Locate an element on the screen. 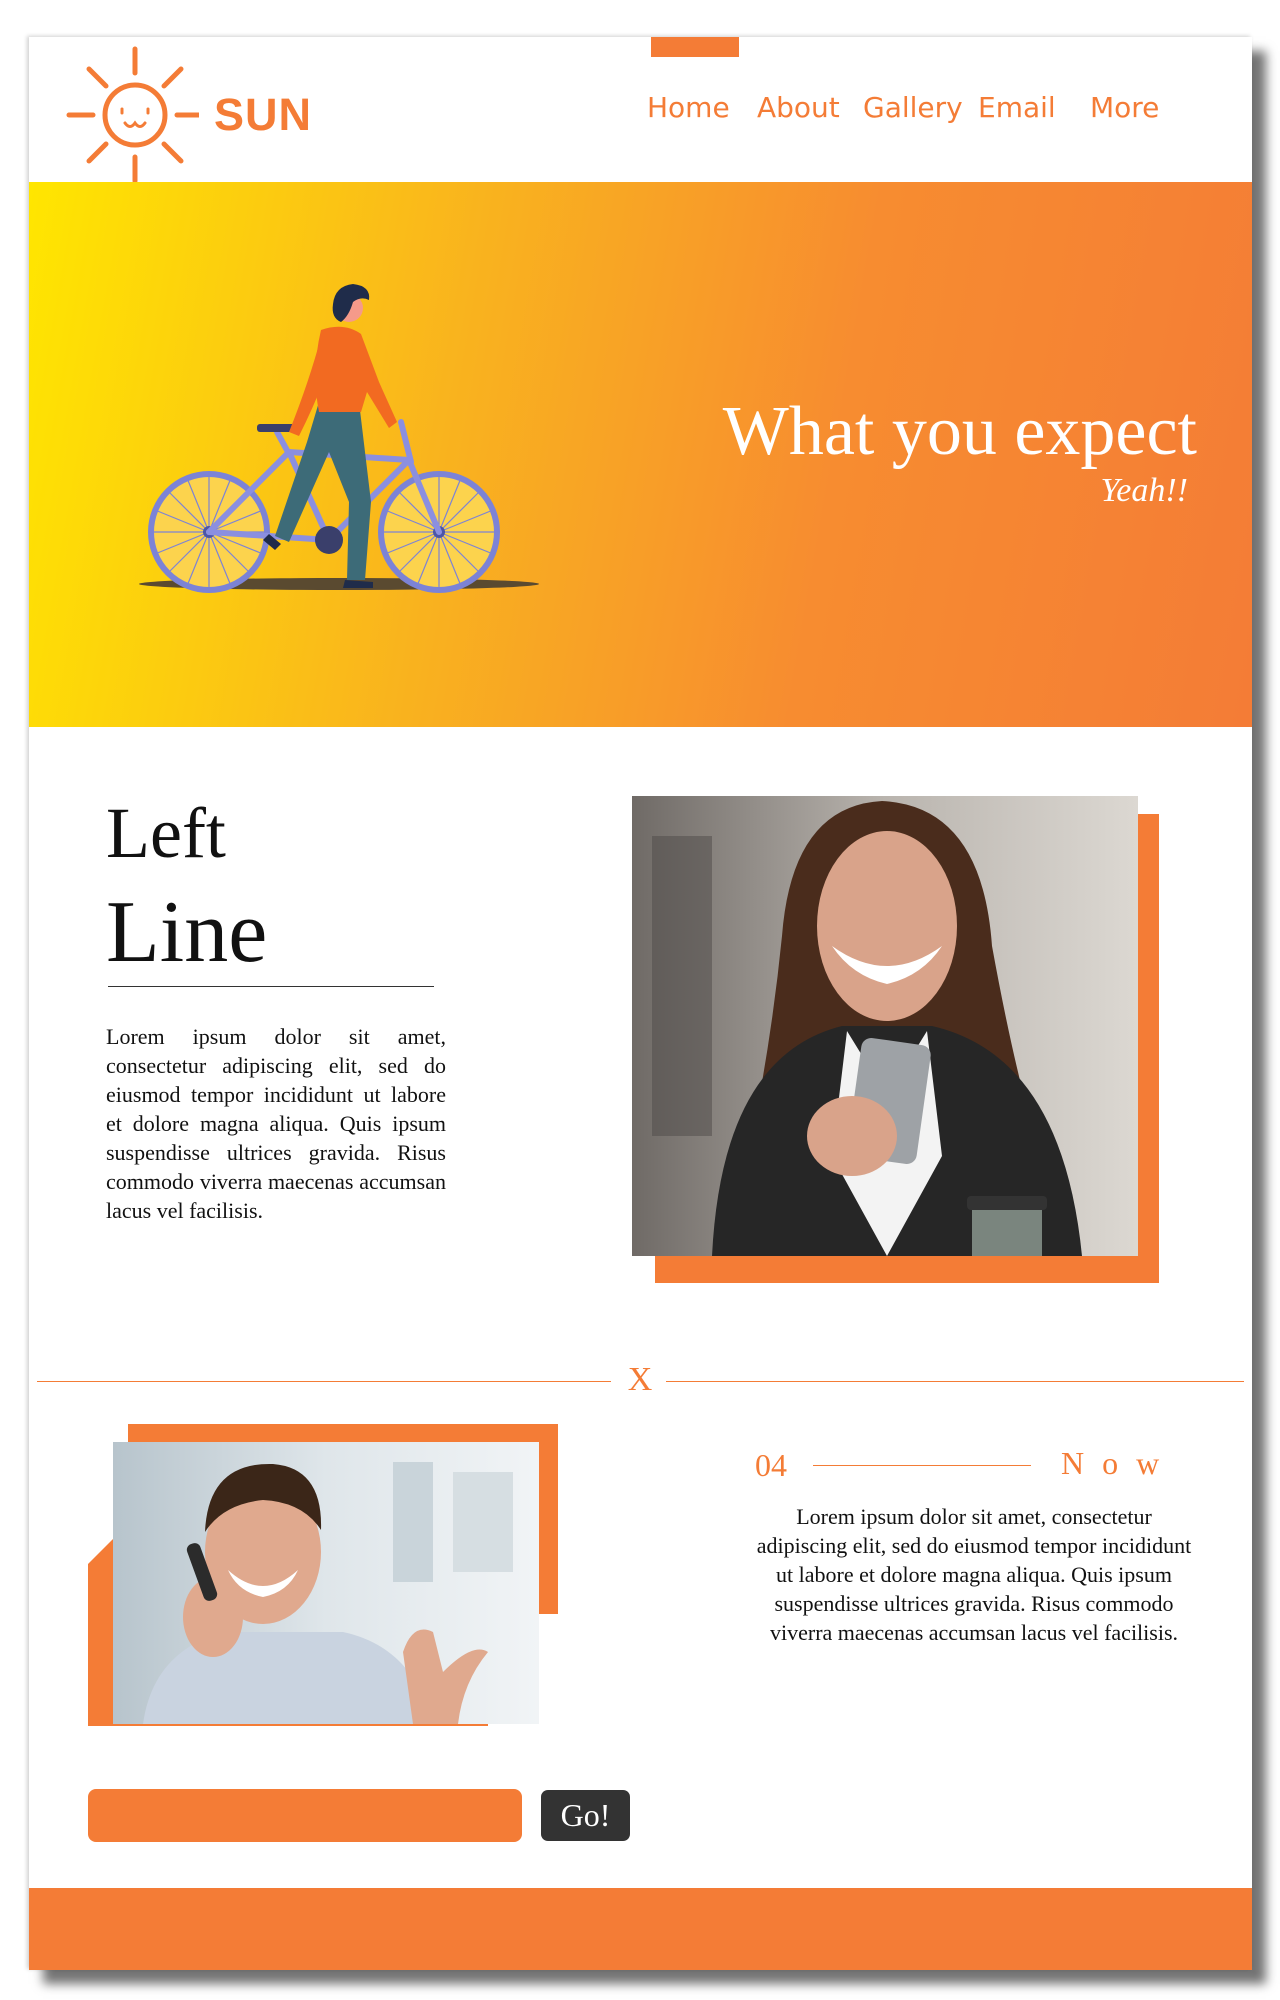  brand-name: SUN is located at coordinates (263, 114).